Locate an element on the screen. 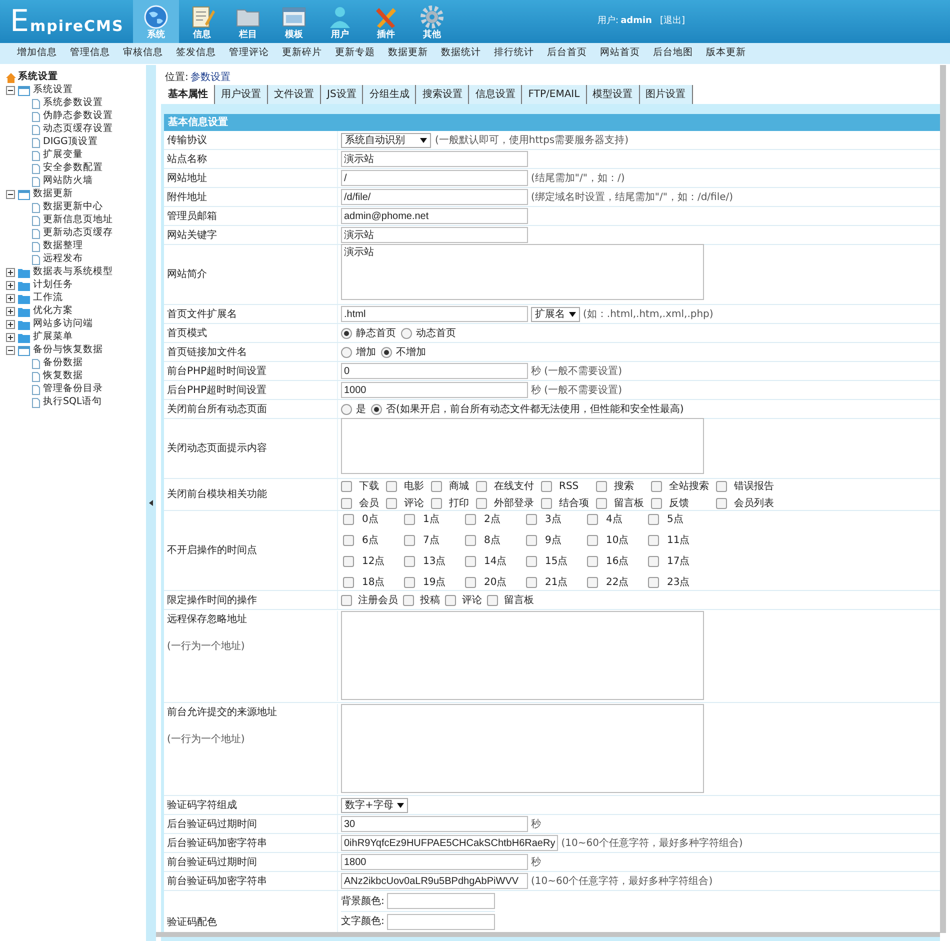 The height and width of the screenshot is (941, 950). input-field: ANz2ikbcUov0aLR9u5BPdhgAbPiWVV is located at coordinates (434, 881).